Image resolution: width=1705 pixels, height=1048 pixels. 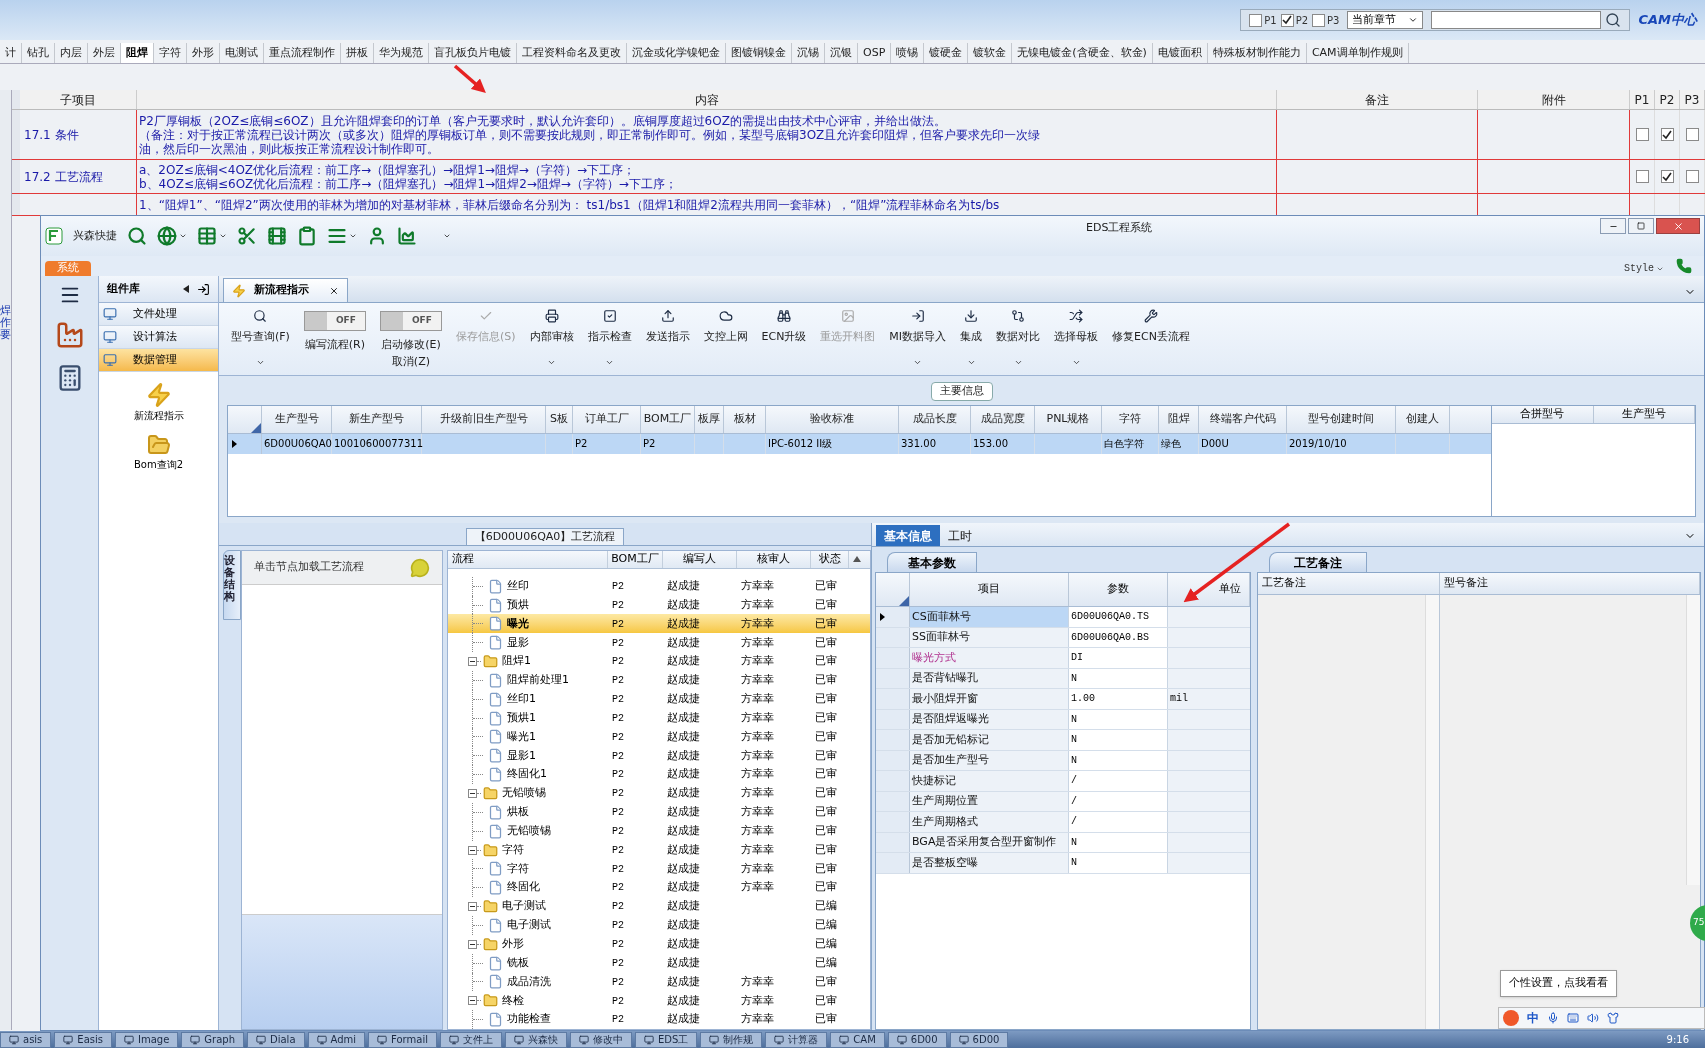 What do you see at coordinates (1063, 760) in the screenshot?
I see `table-row: 是否加生产型号 N` at bounding box center [1063, 760].